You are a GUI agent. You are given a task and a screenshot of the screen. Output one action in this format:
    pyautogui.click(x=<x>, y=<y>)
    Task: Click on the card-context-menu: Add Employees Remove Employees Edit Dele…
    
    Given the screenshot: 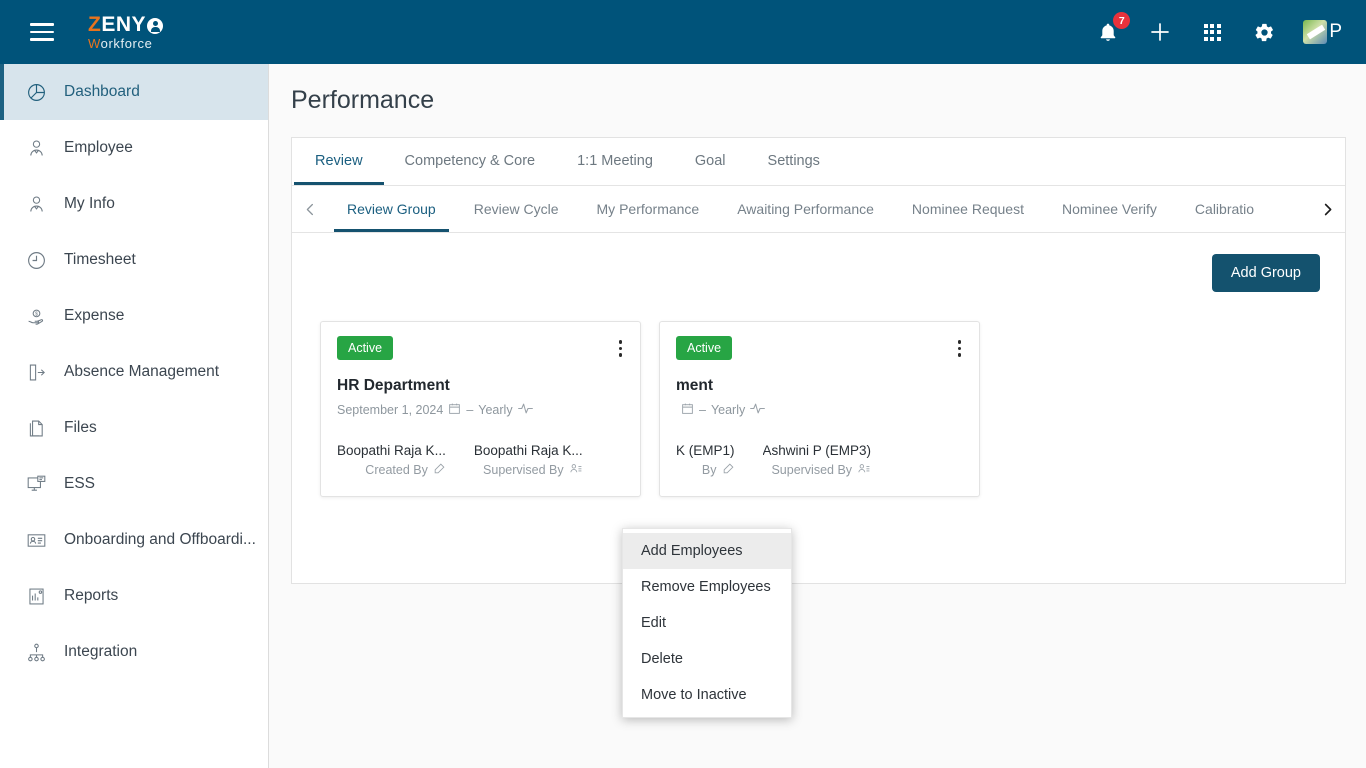 What is the action you would take?
    pyautogui.click(x=707, y=623)
    